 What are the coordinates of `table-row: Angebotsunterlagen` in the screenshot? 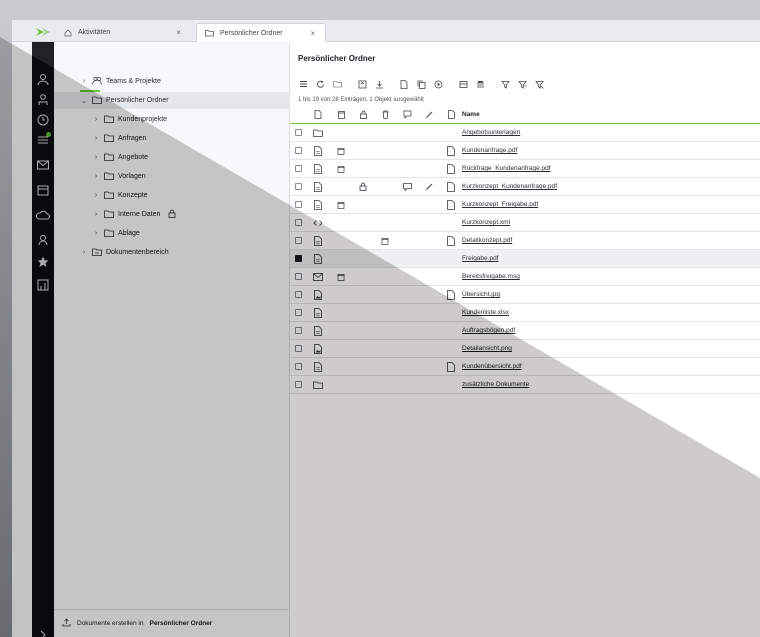 It's located at (525, 132).